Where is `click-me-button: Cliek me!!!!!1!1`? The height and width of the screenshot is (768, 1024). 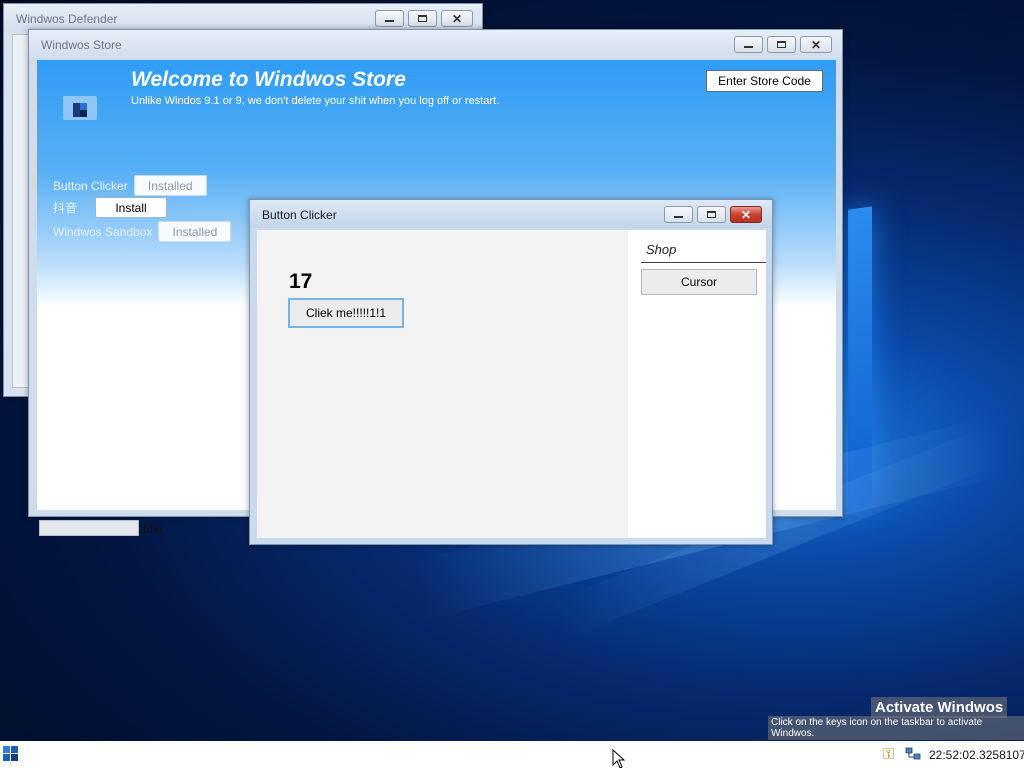 click-me-button: Cliek me!!!!!1!1 is located at coordinates (346, 313).